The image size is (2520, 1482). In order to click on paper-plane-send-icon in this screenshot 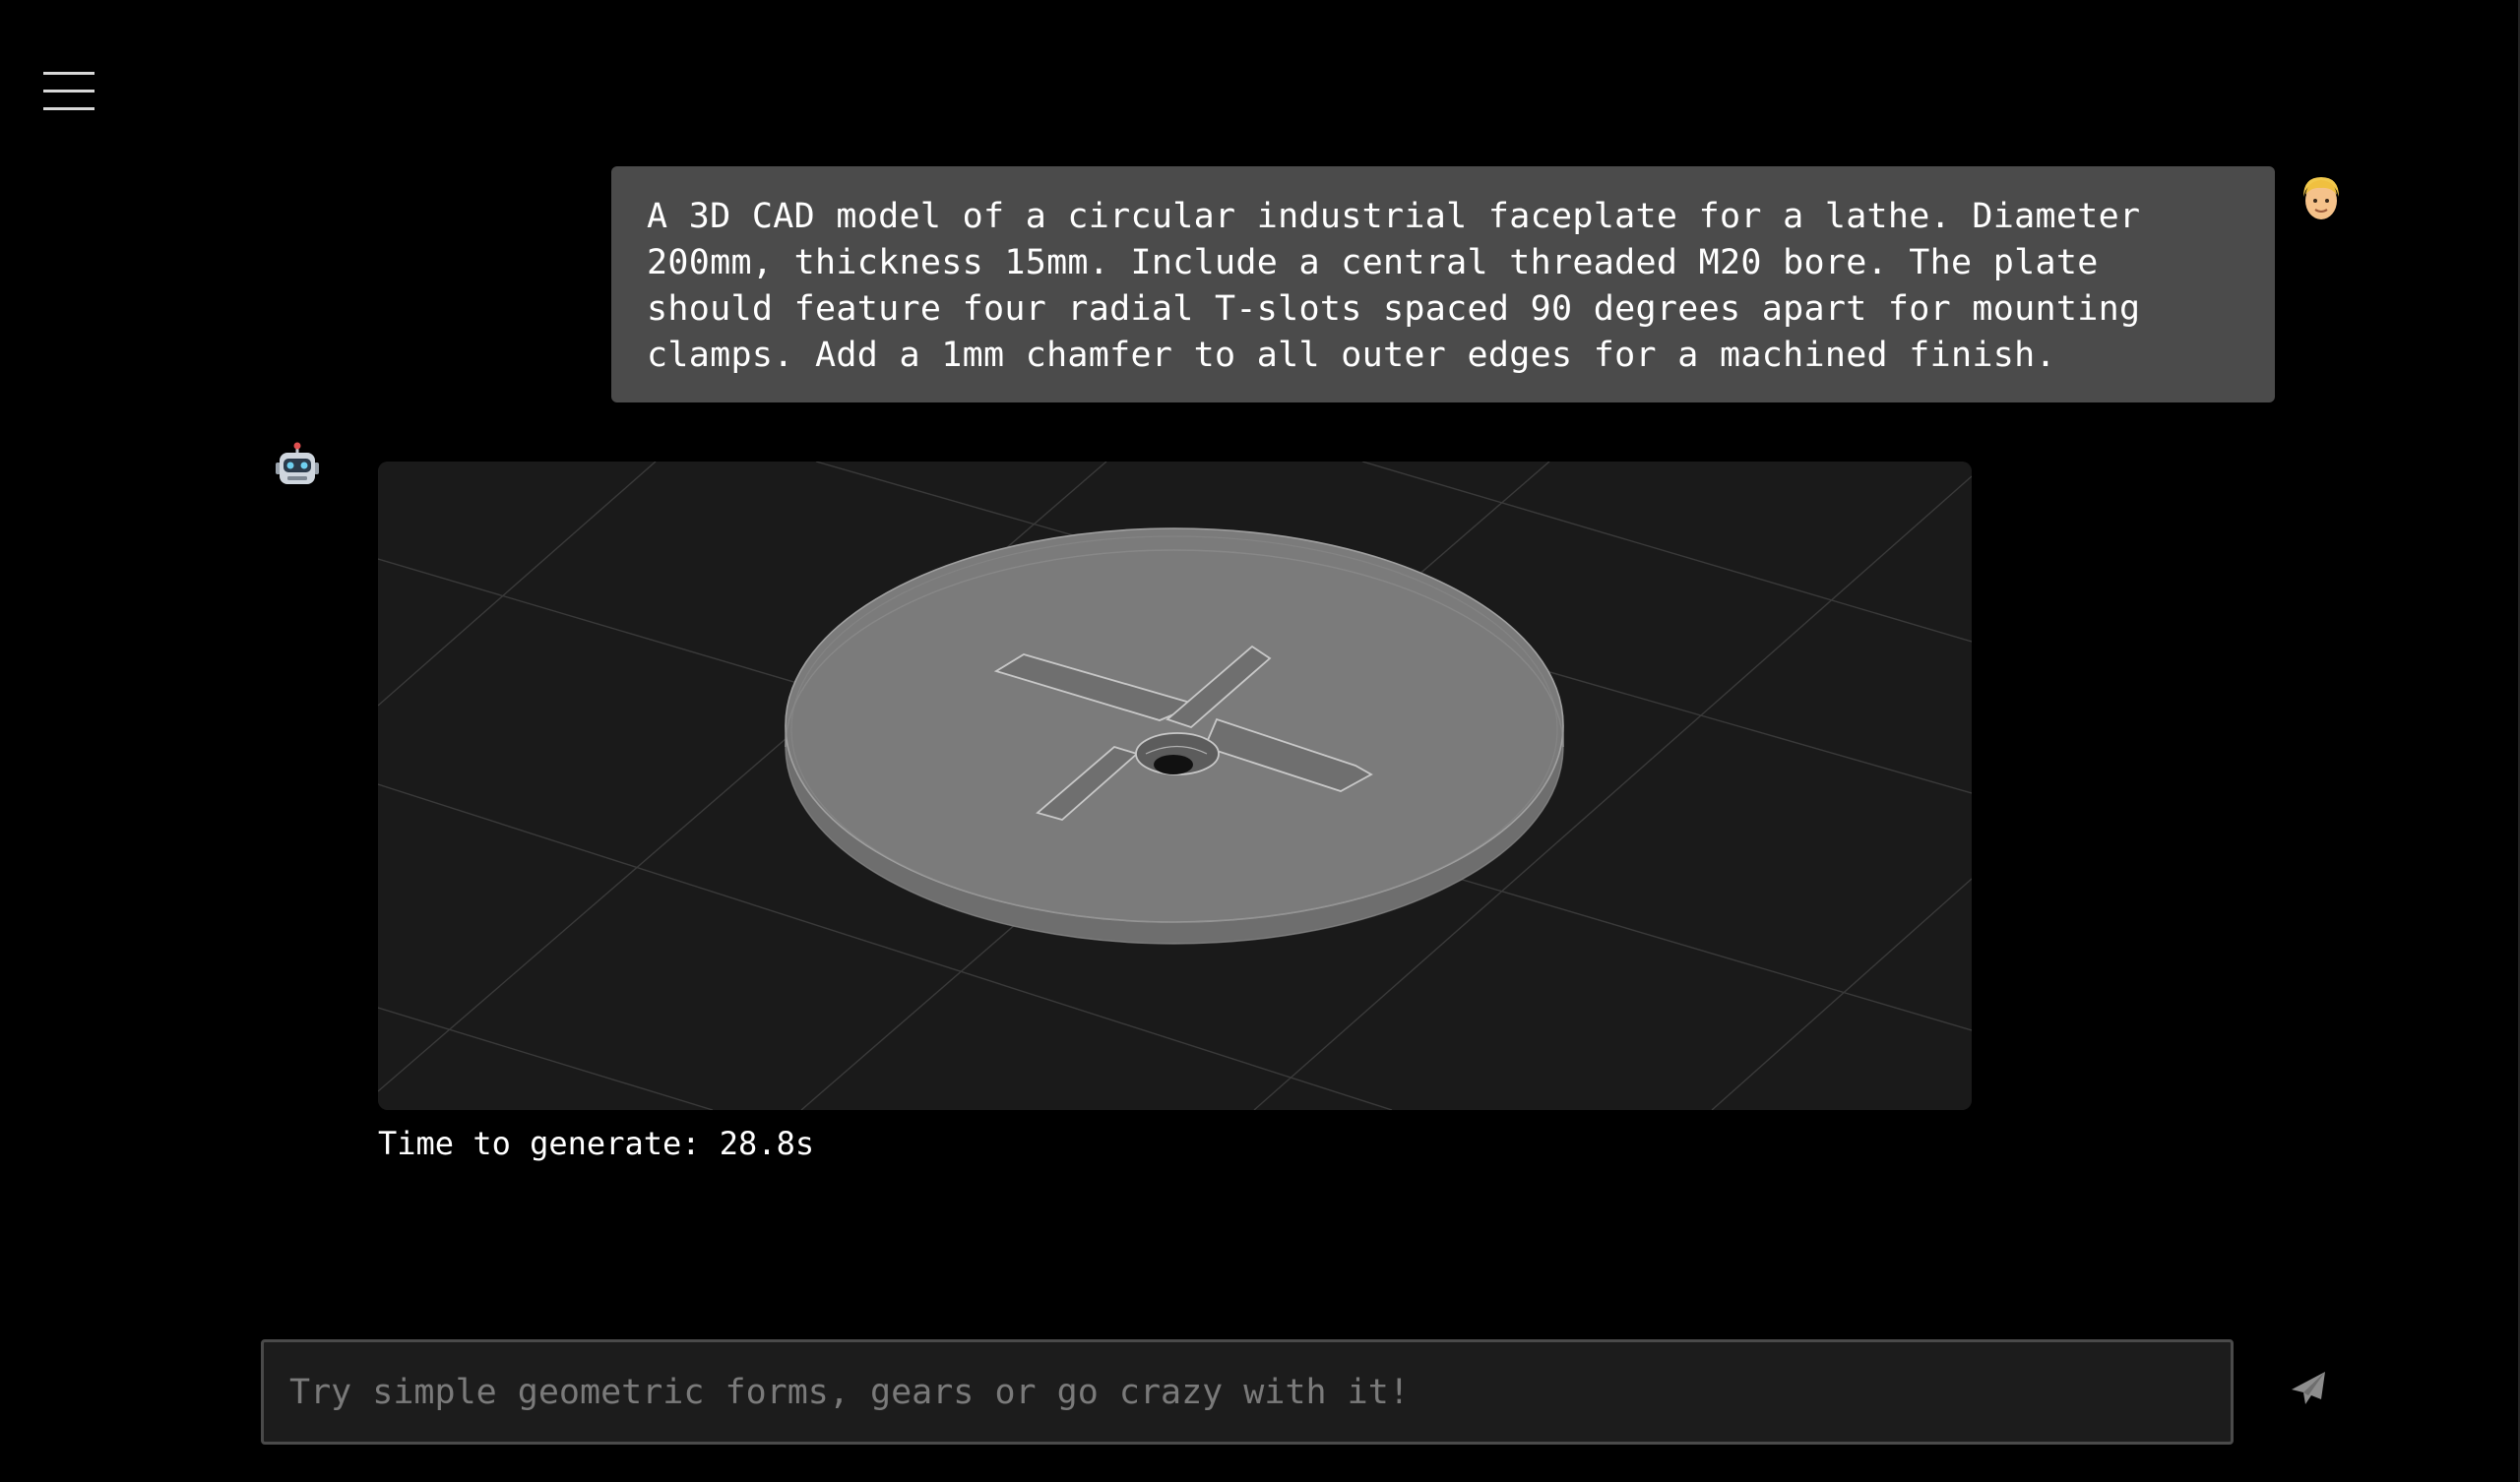, I will do `click(2308, 1388)`.